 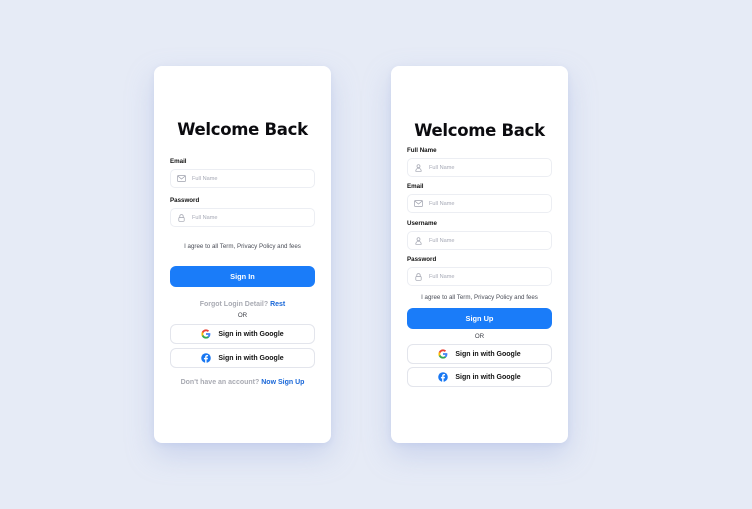 What do you see at coordinates (242, 276) in the screenshot?
I see `sign-in-button: Sign In` at bounding box center [242, 276].